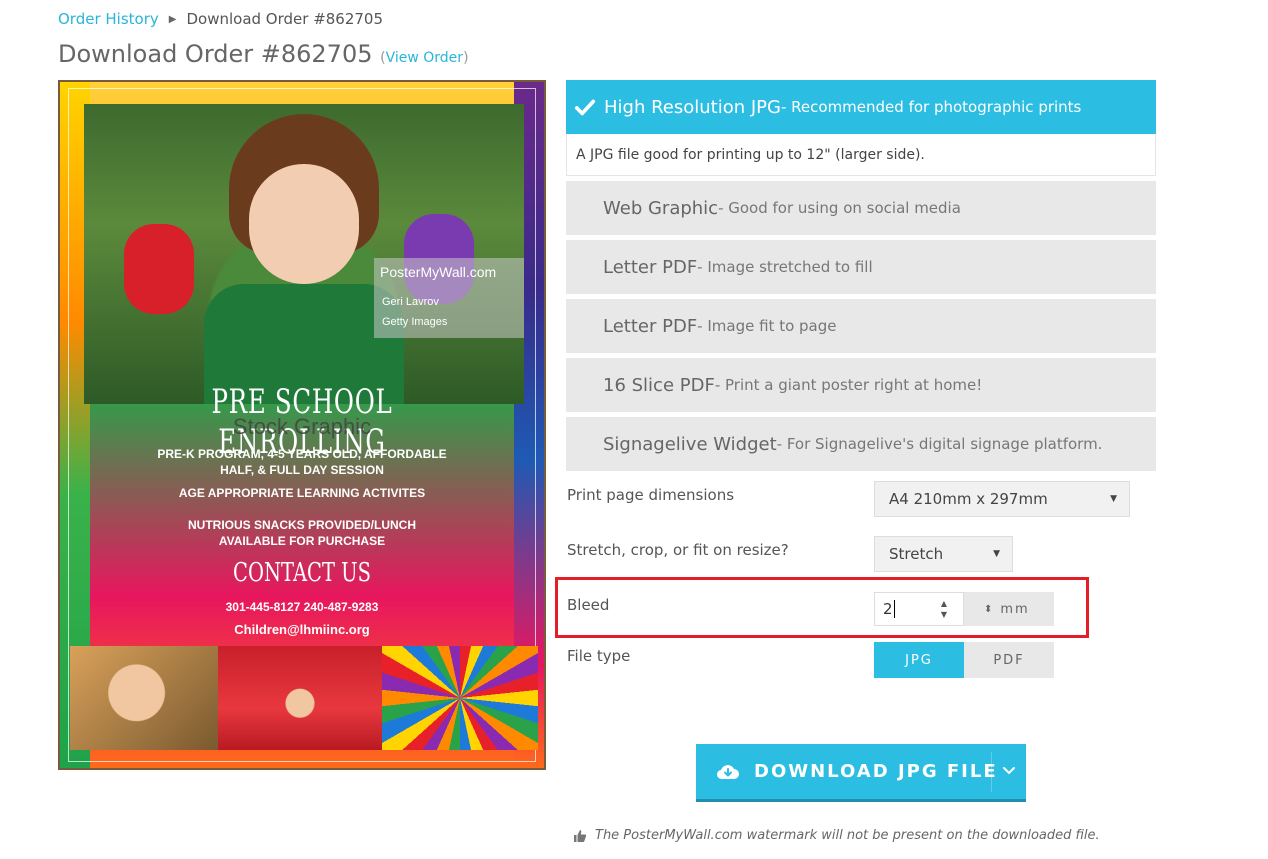 The height and width of the screenshot is (859, 1268). Describe the element at coordinates (888, 609) in the screenshot. I see `bleed-input-value: 2` at that location.